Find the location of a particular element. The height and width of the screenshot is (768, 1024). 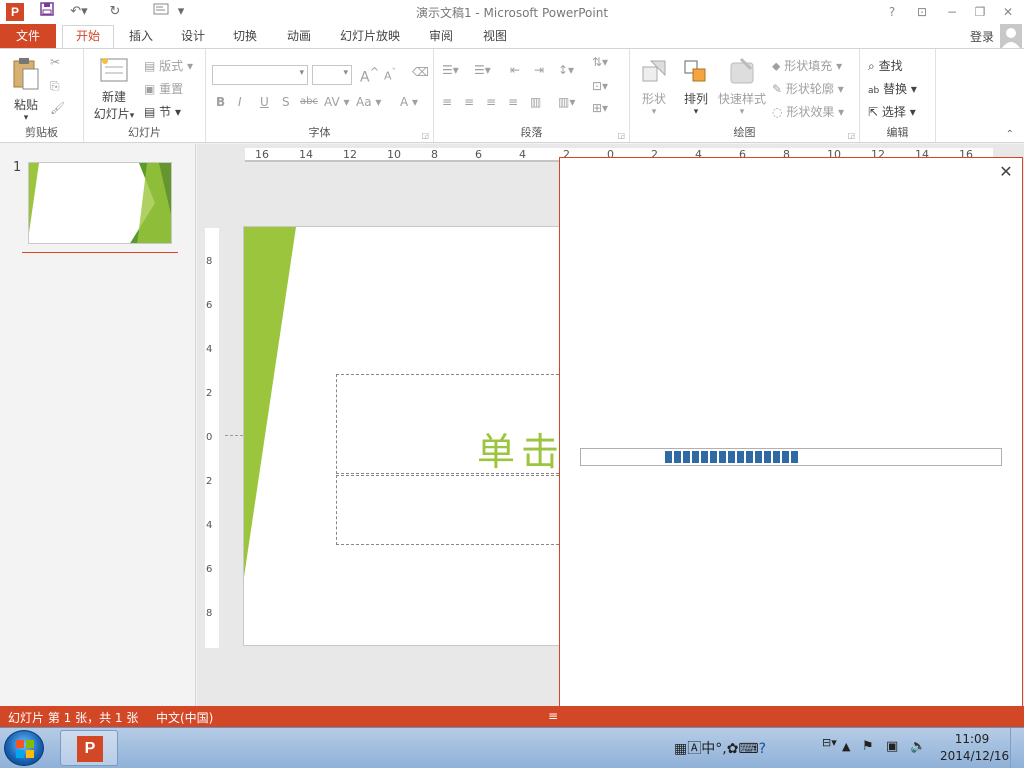

ruler-label: 14 is located at coordinates (306, 154).